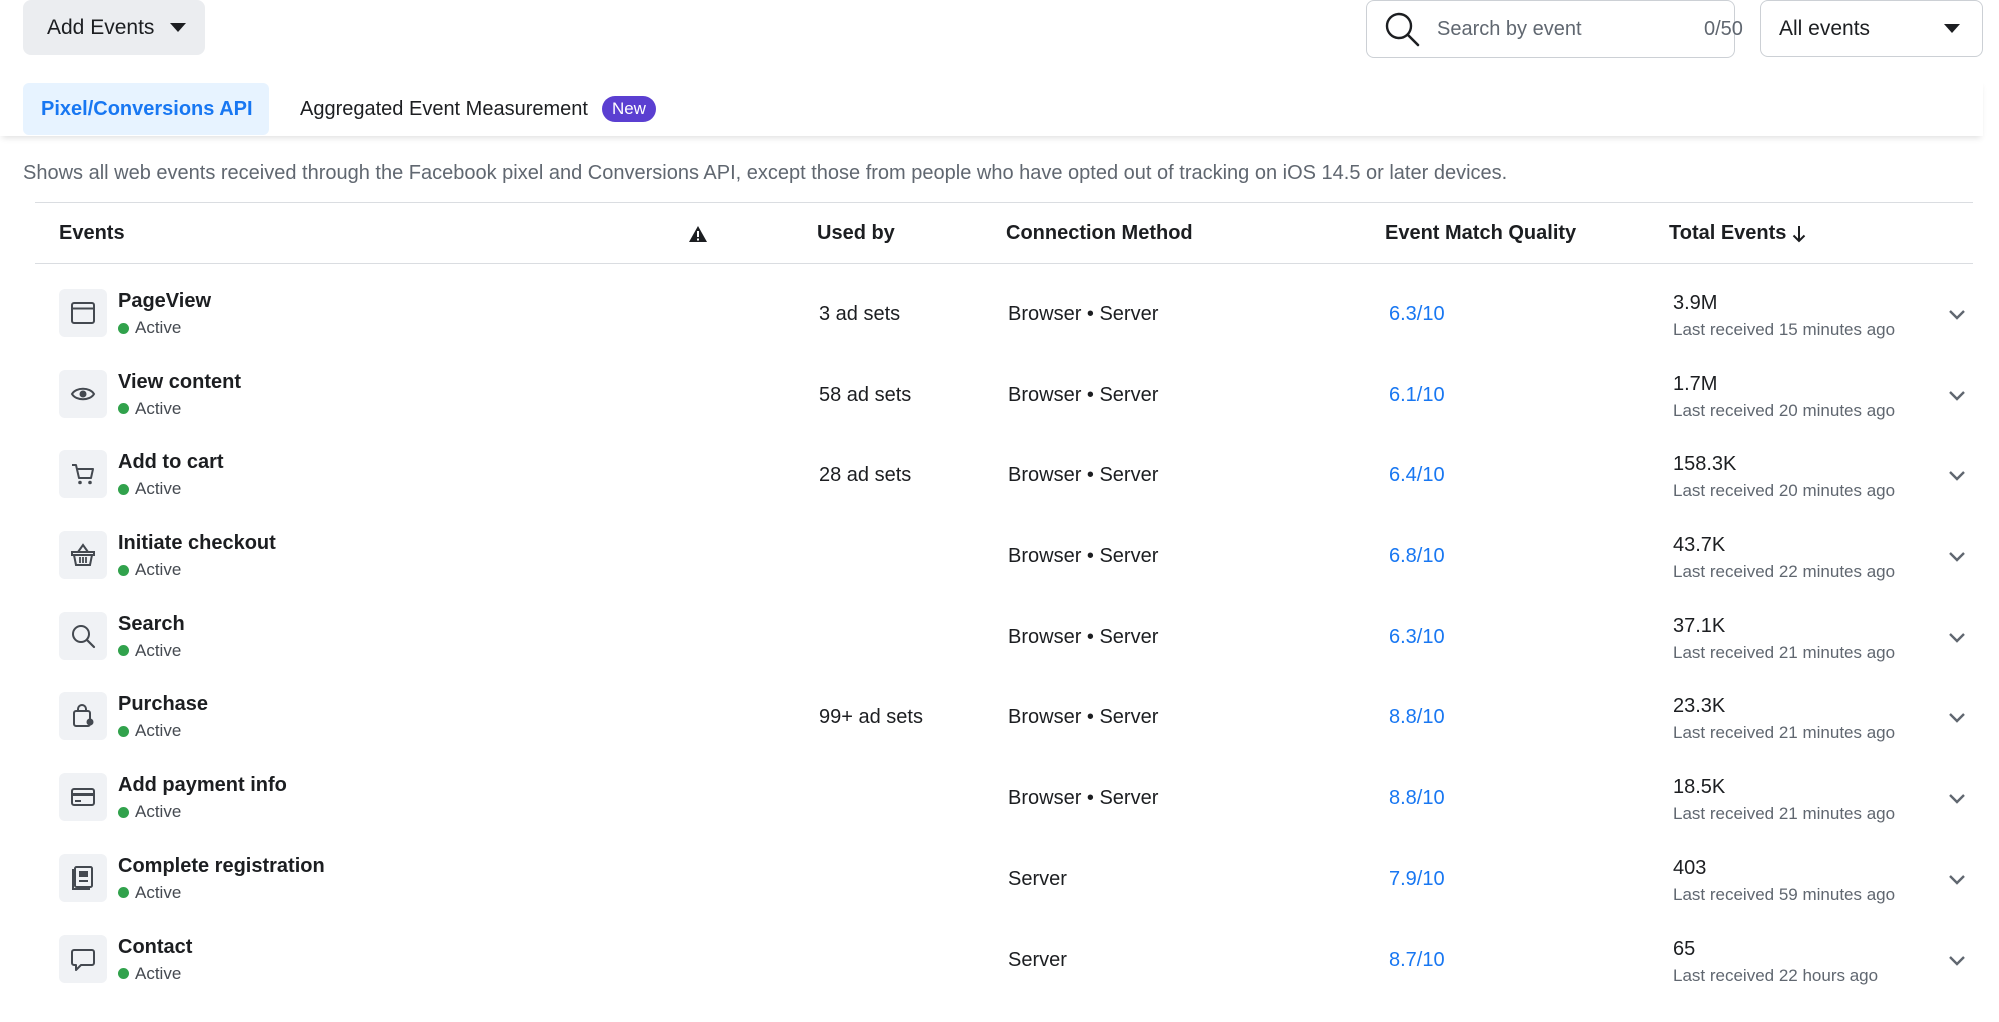  What do you see at coordinates (202, 785) in the screenshot?
I see `event-name: Add payment info` at bounding box center [202, 785].